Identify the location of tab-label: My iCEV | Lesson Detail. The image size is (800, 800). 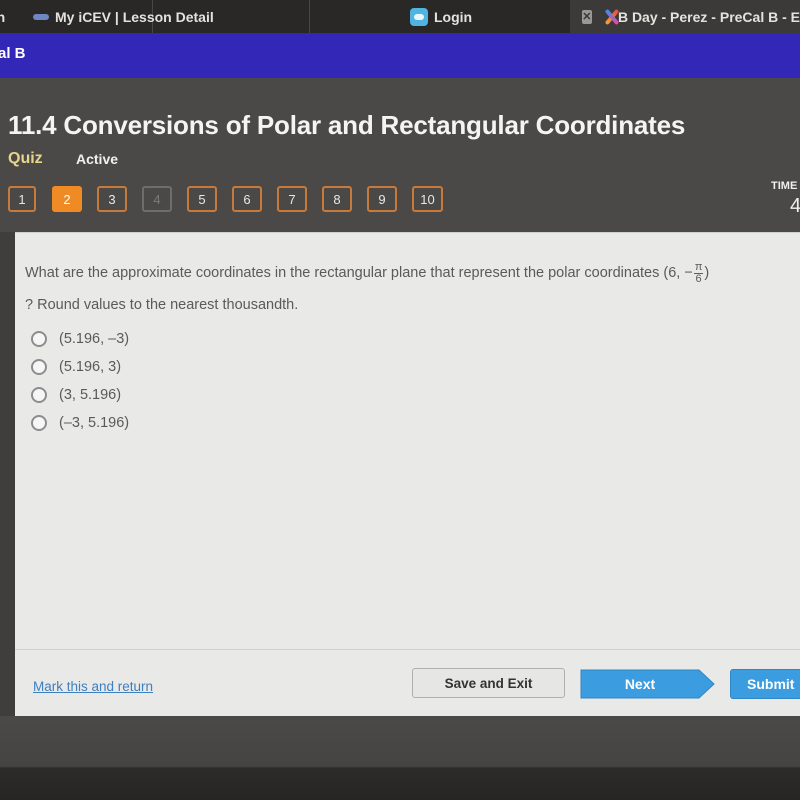
(134, 16).